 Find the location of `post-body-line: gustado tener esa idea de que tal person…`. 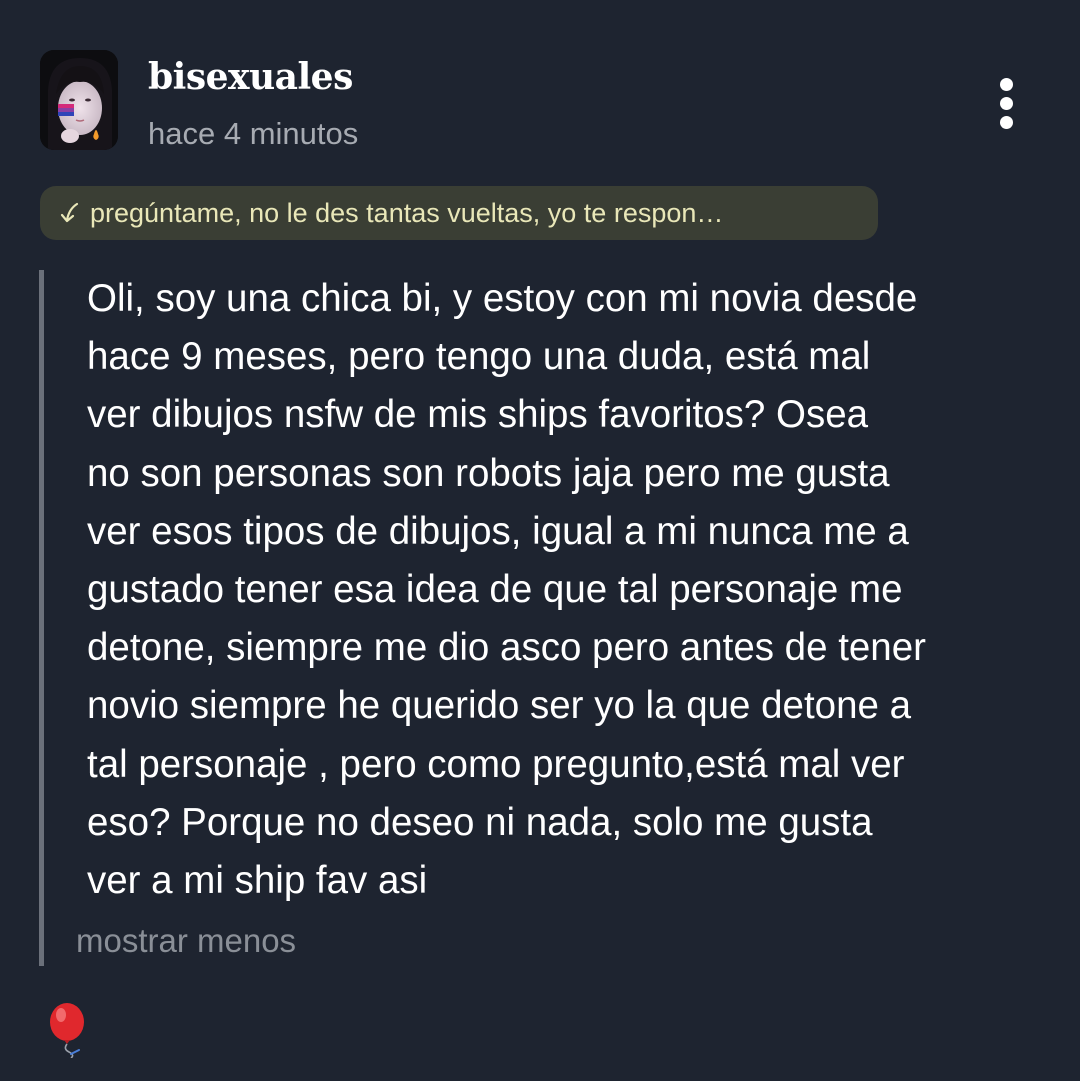

post-body-line: gustado tener esa idea de que tal person… is located at coordinates (495, 590).